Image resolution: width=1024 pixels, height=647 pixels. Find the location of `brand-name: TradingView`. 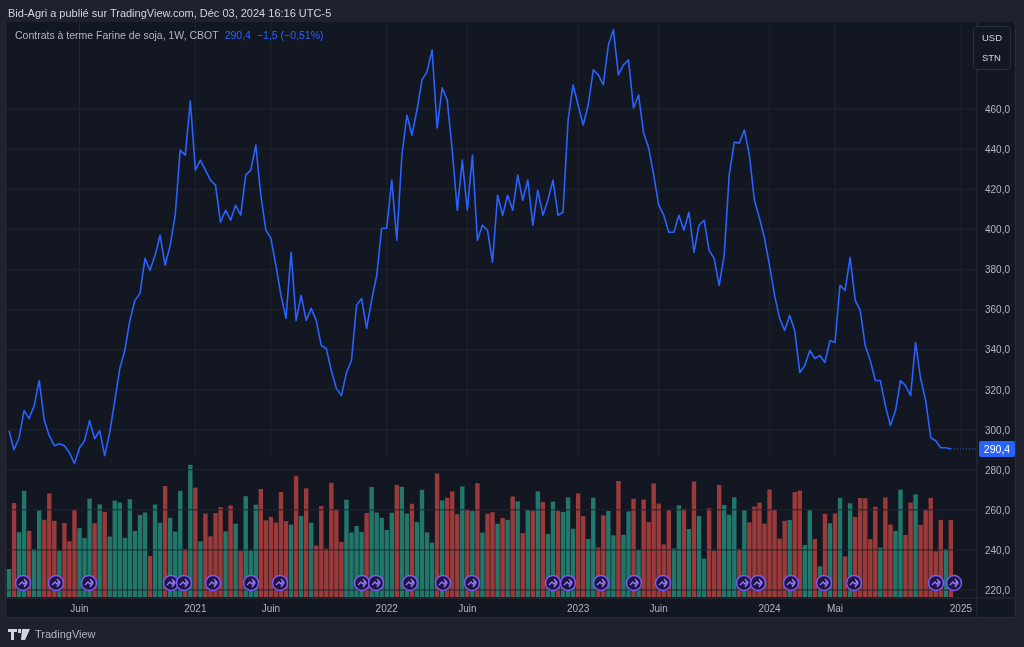

brand-name: TradingView is located at coordinates (65, 634).